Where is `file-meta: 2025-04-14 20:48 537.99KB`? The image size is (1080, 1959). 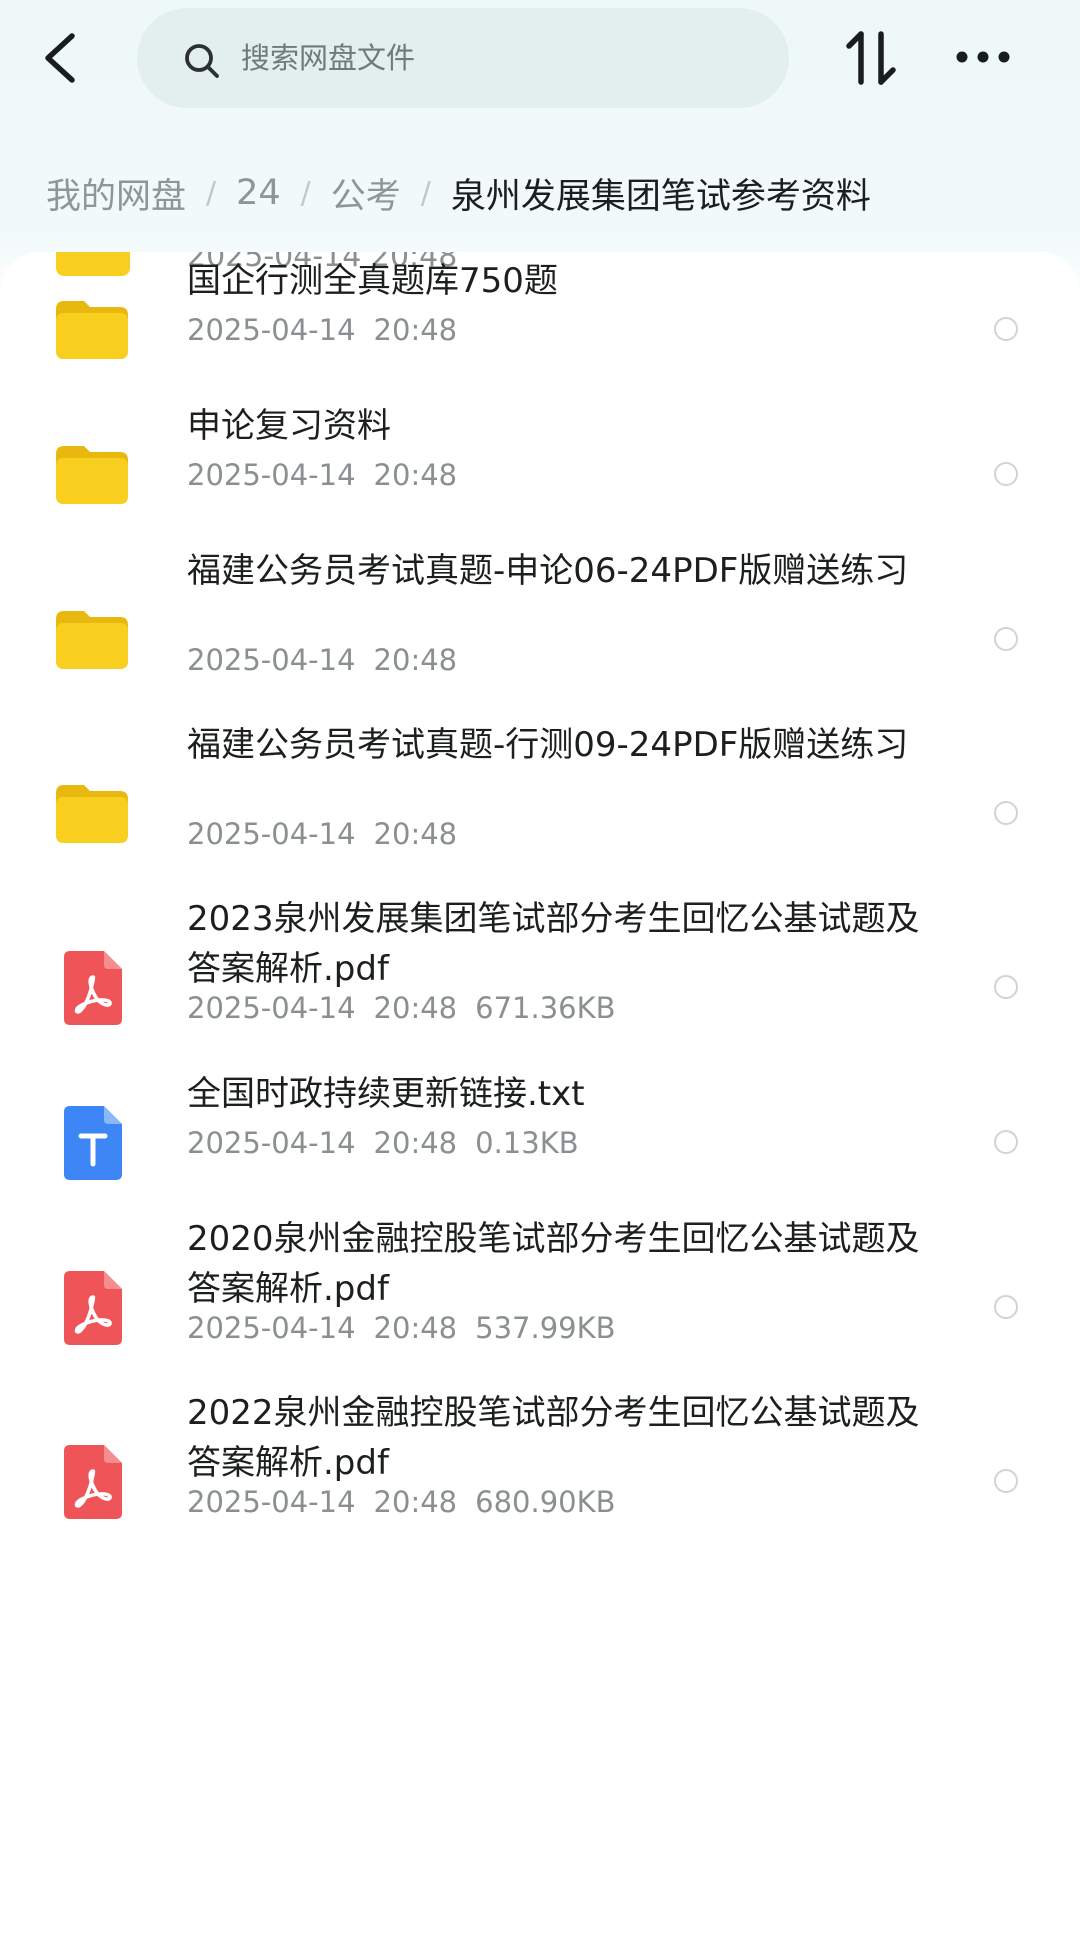
file-meta: 2025-04-14 20:48 537.99KB is located at coordinates (401, 1328).